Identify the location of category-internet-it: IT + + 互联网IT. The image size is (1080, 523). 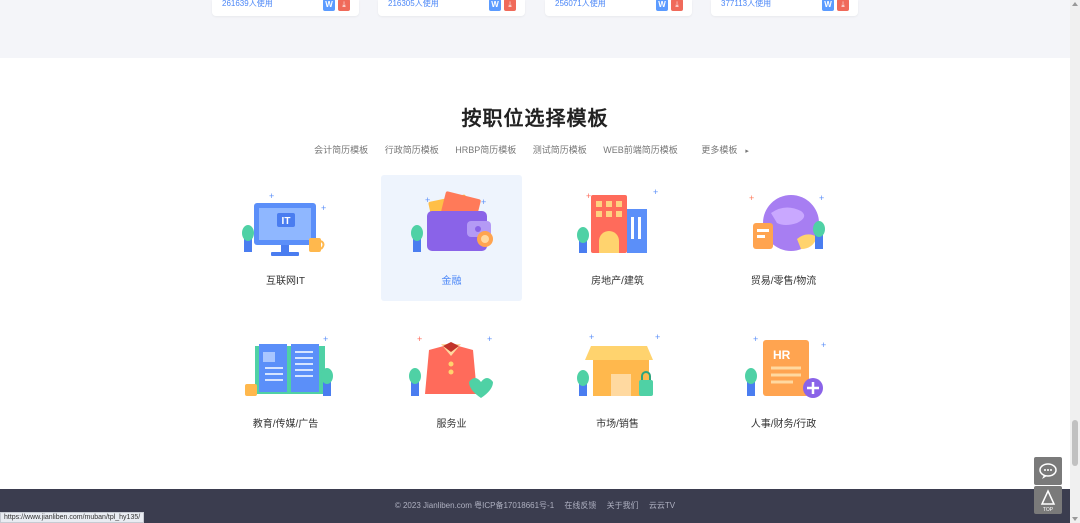
(285, 238).